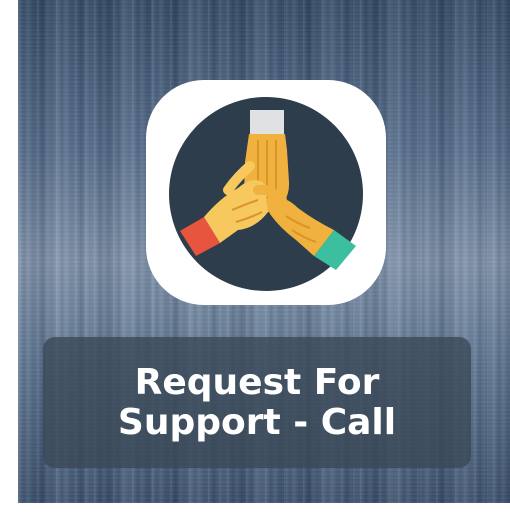 The width and height of the screenshot is (510, 518). I want to click on app-label: Request For Support - Call, so click(257, 402).